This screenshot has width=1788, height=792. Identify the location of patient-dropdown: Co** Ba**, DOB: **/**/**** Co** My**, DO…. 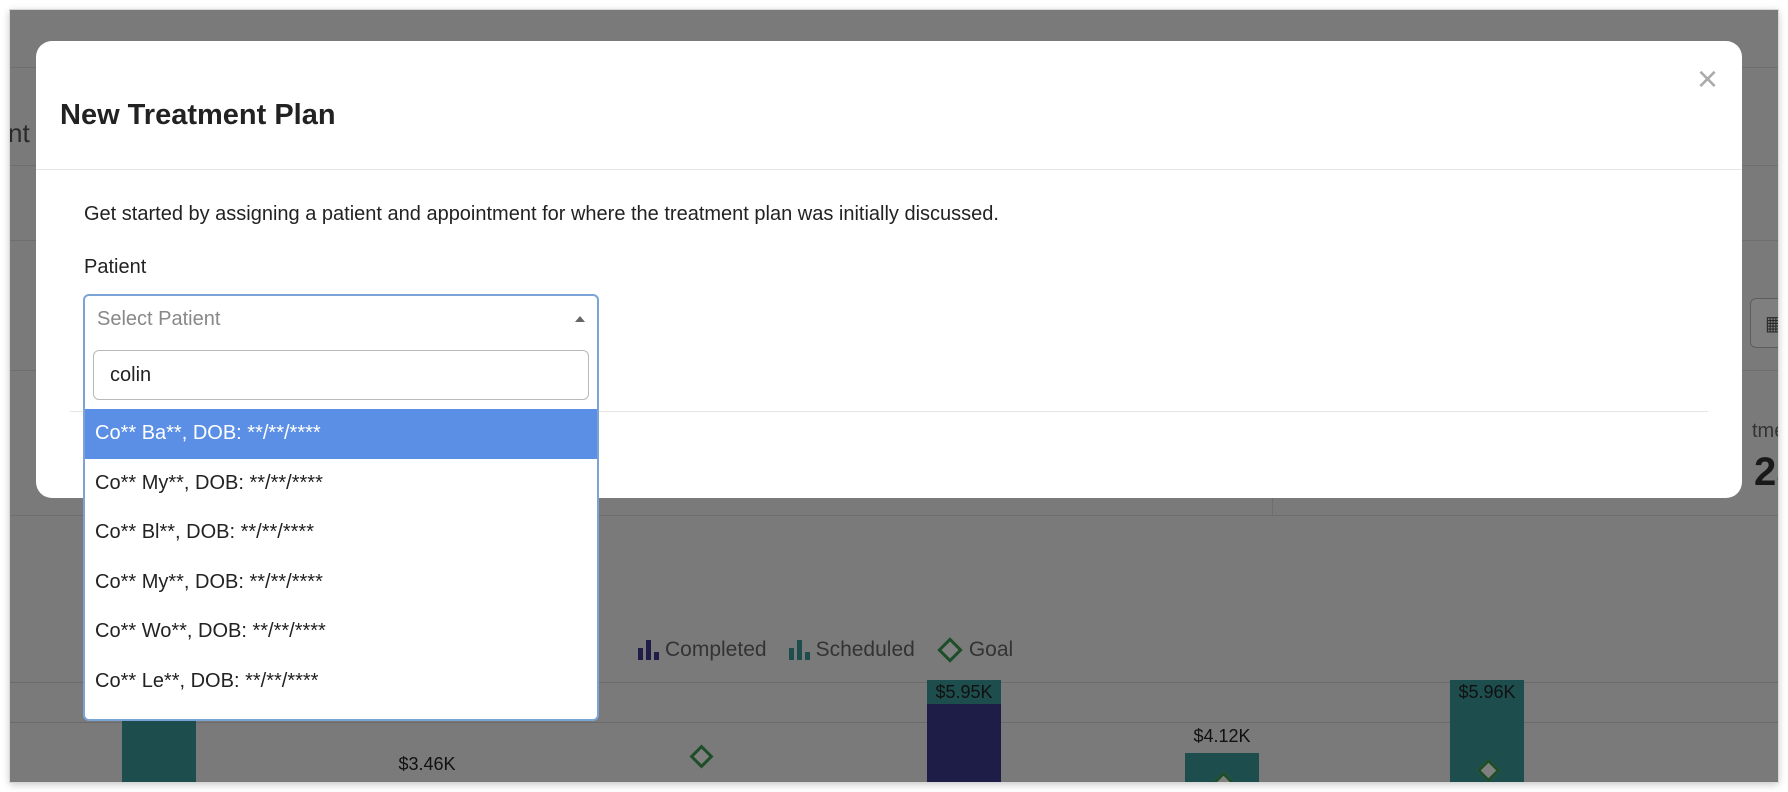
(341, 532).